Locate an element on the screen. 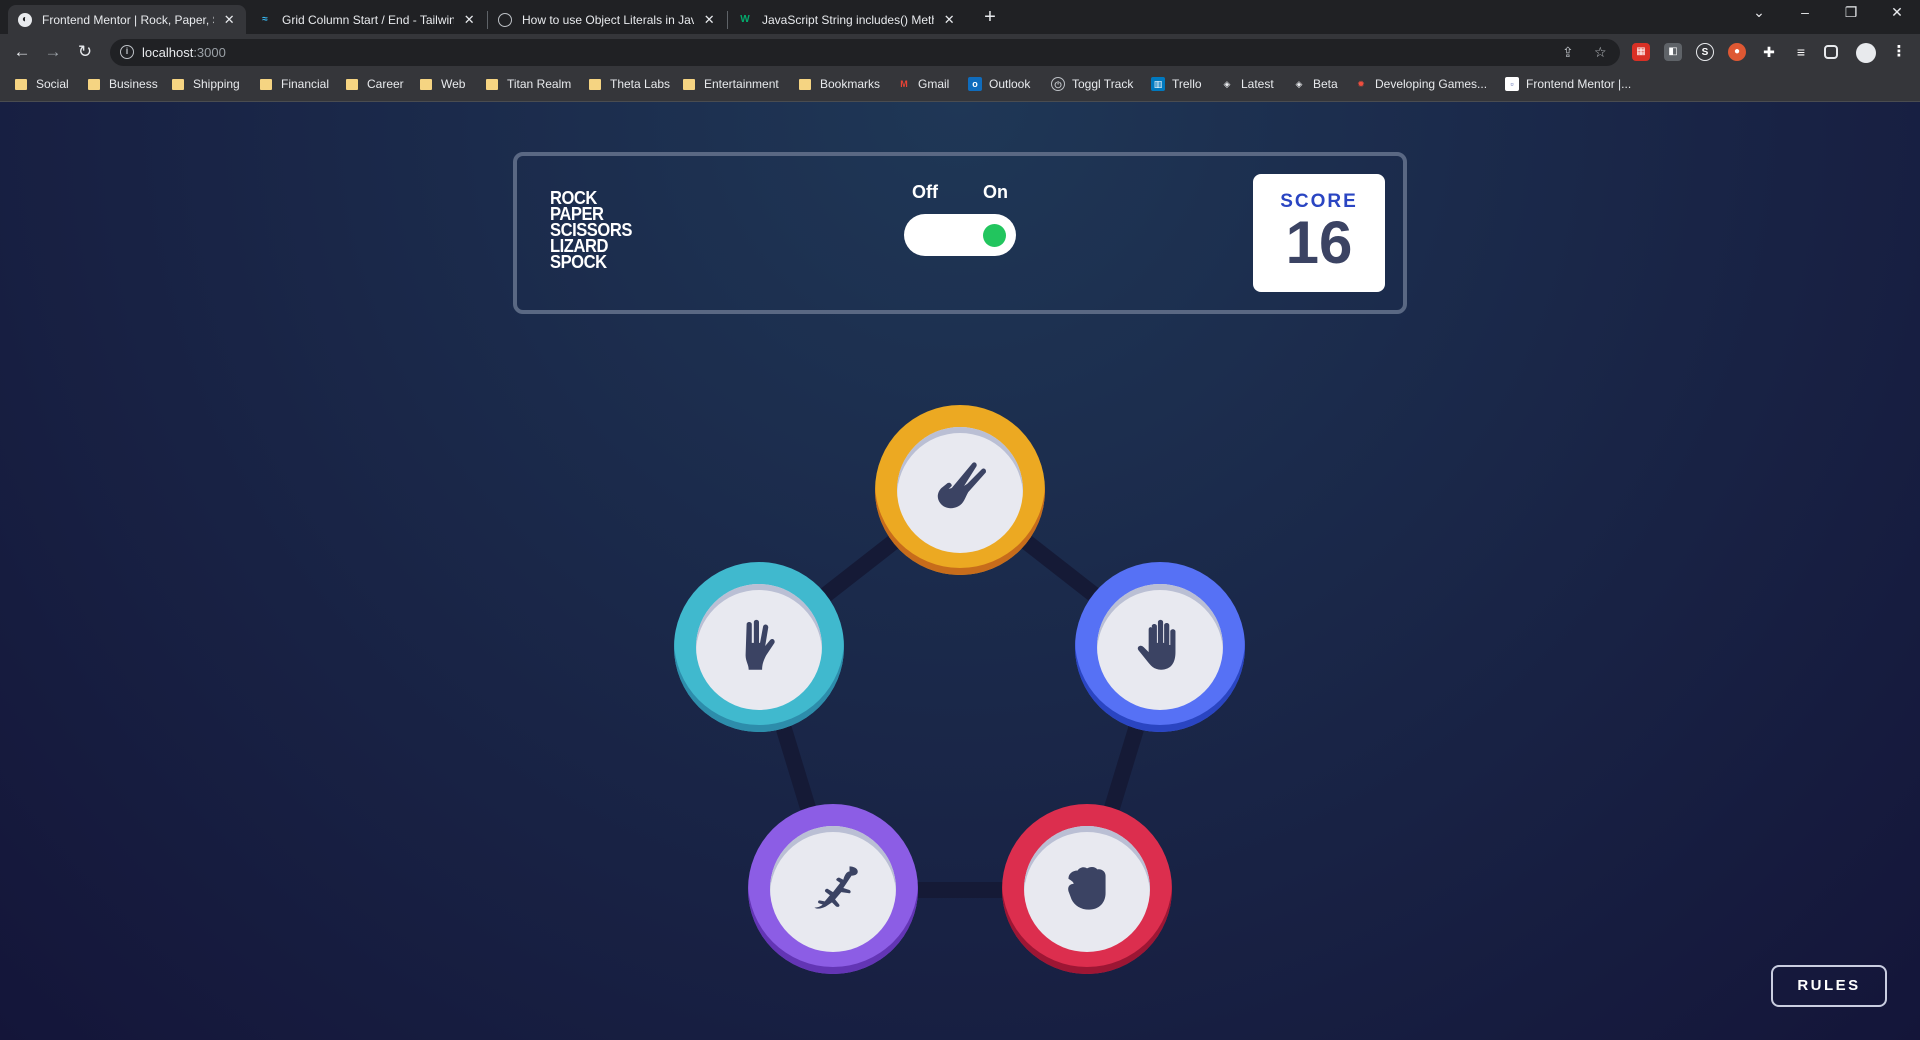 This screenshot has width=1920, height=1040. tab-title: Frontend Mentor | Rock, Paper, Scissors is located at coordinates (128, 19).